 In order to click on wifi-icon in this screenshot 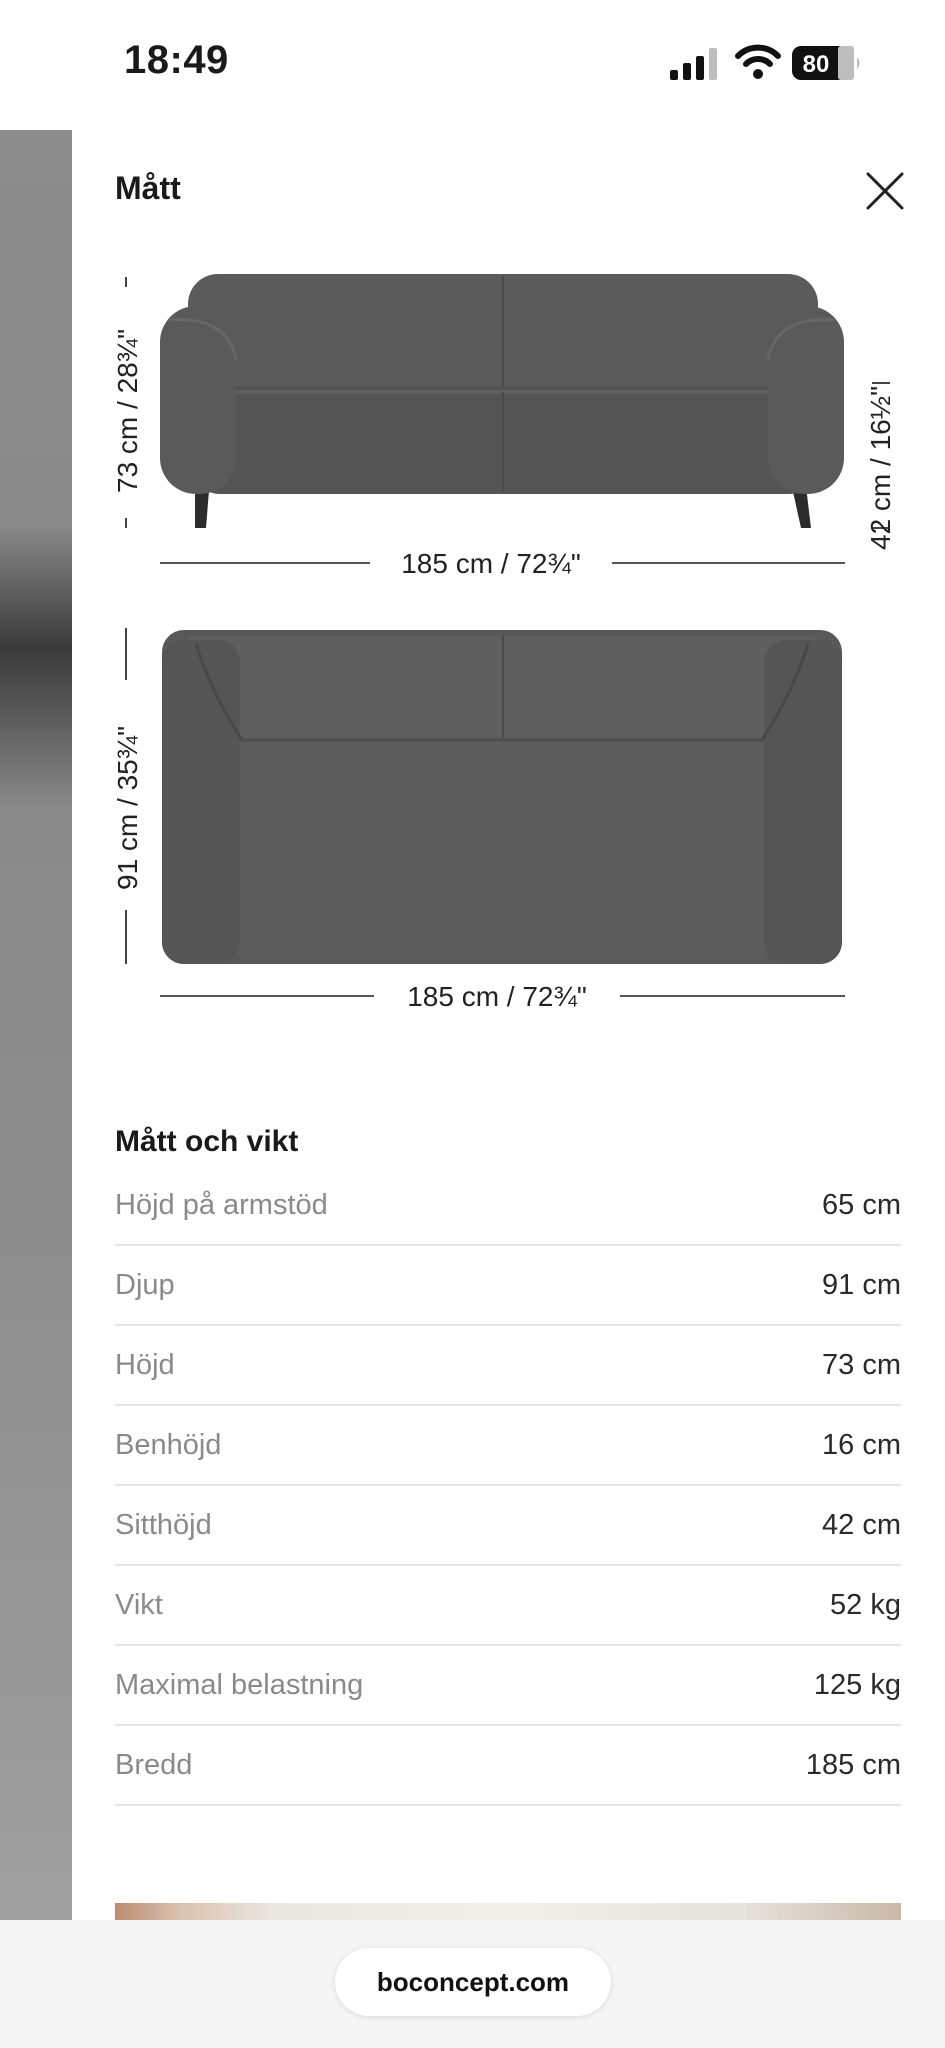, I will do `click(758, 61)`.